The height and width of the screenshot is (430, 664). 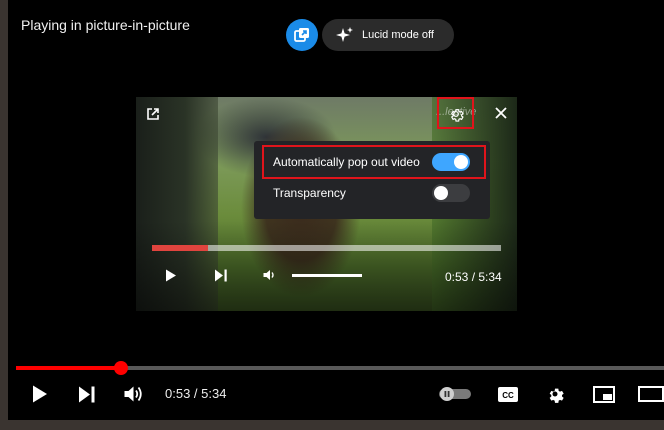 I want to click on mini-play-button, so click(x=171, y=275).